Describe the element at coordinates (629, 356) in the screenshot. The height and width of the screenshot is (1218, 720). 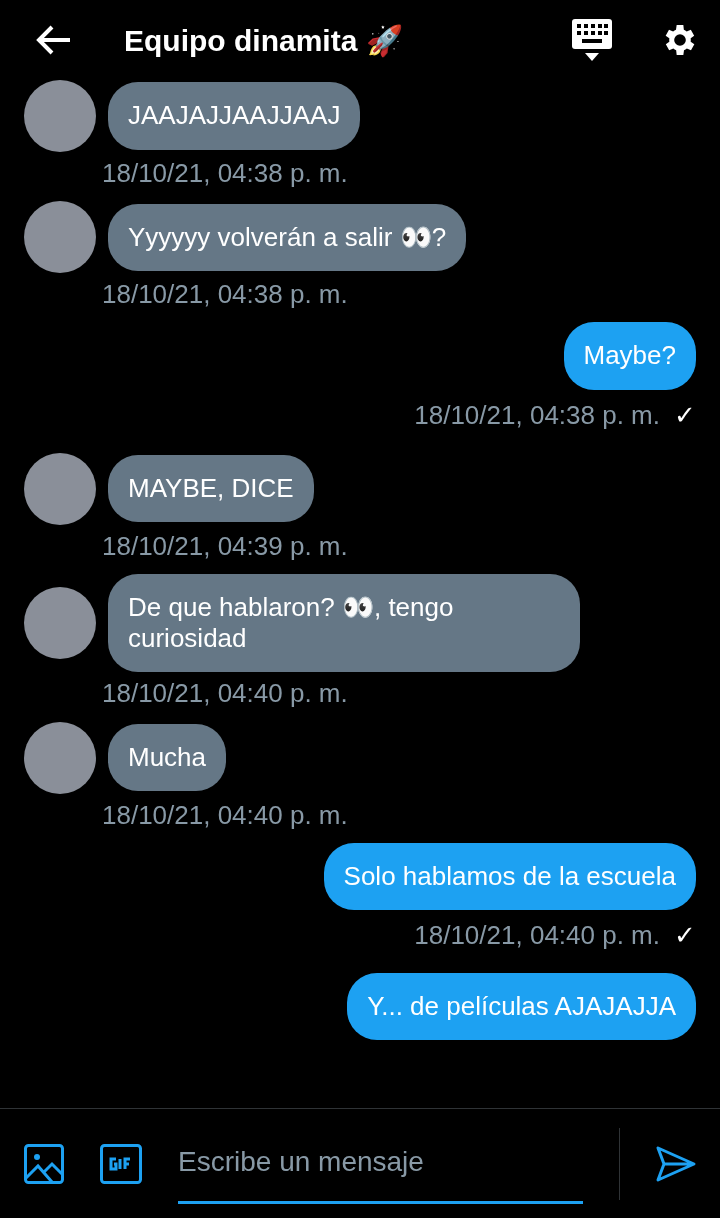
I see `message-bubble: Maybe?` at that location.